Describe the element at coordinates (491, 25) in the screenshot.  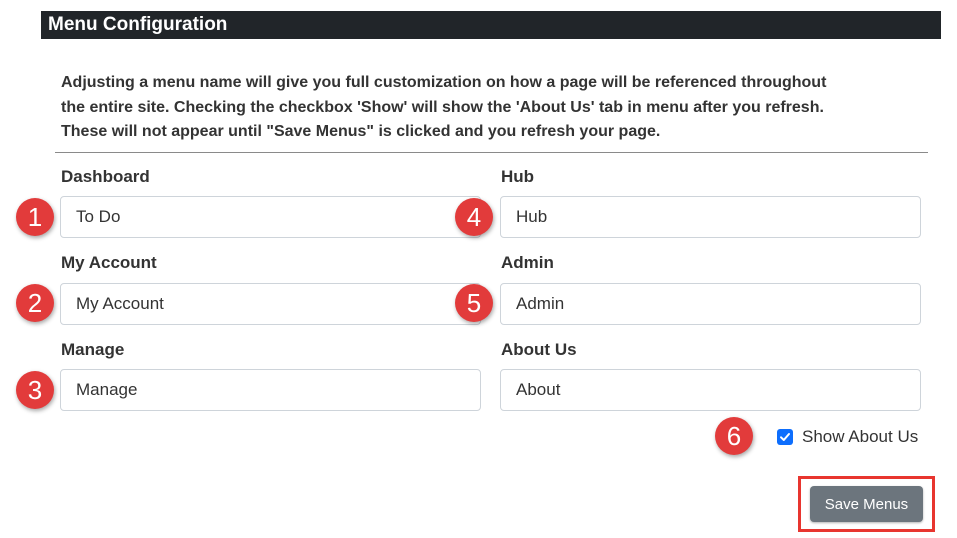
I see `section-header: Menu Configuration` at that location.